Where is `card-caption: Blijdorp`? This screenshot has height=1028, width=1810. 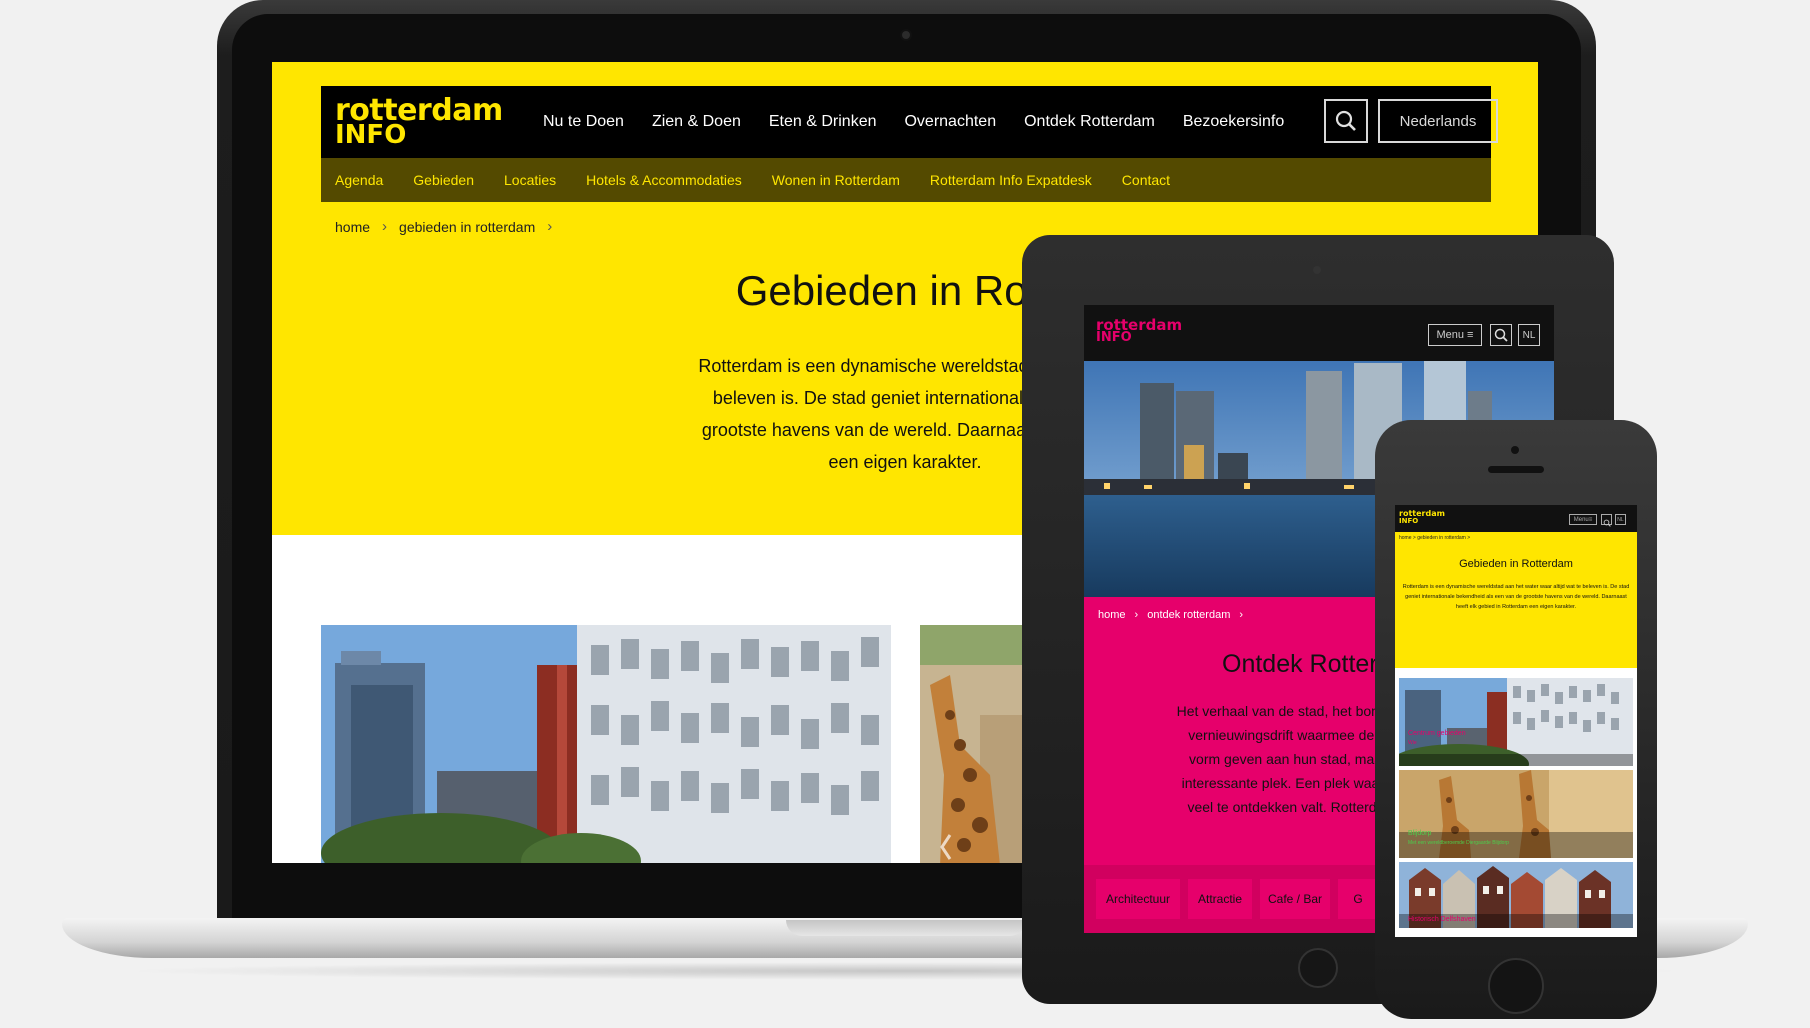 card-caption: Blijdorp is located at coordinates (1420, 833).